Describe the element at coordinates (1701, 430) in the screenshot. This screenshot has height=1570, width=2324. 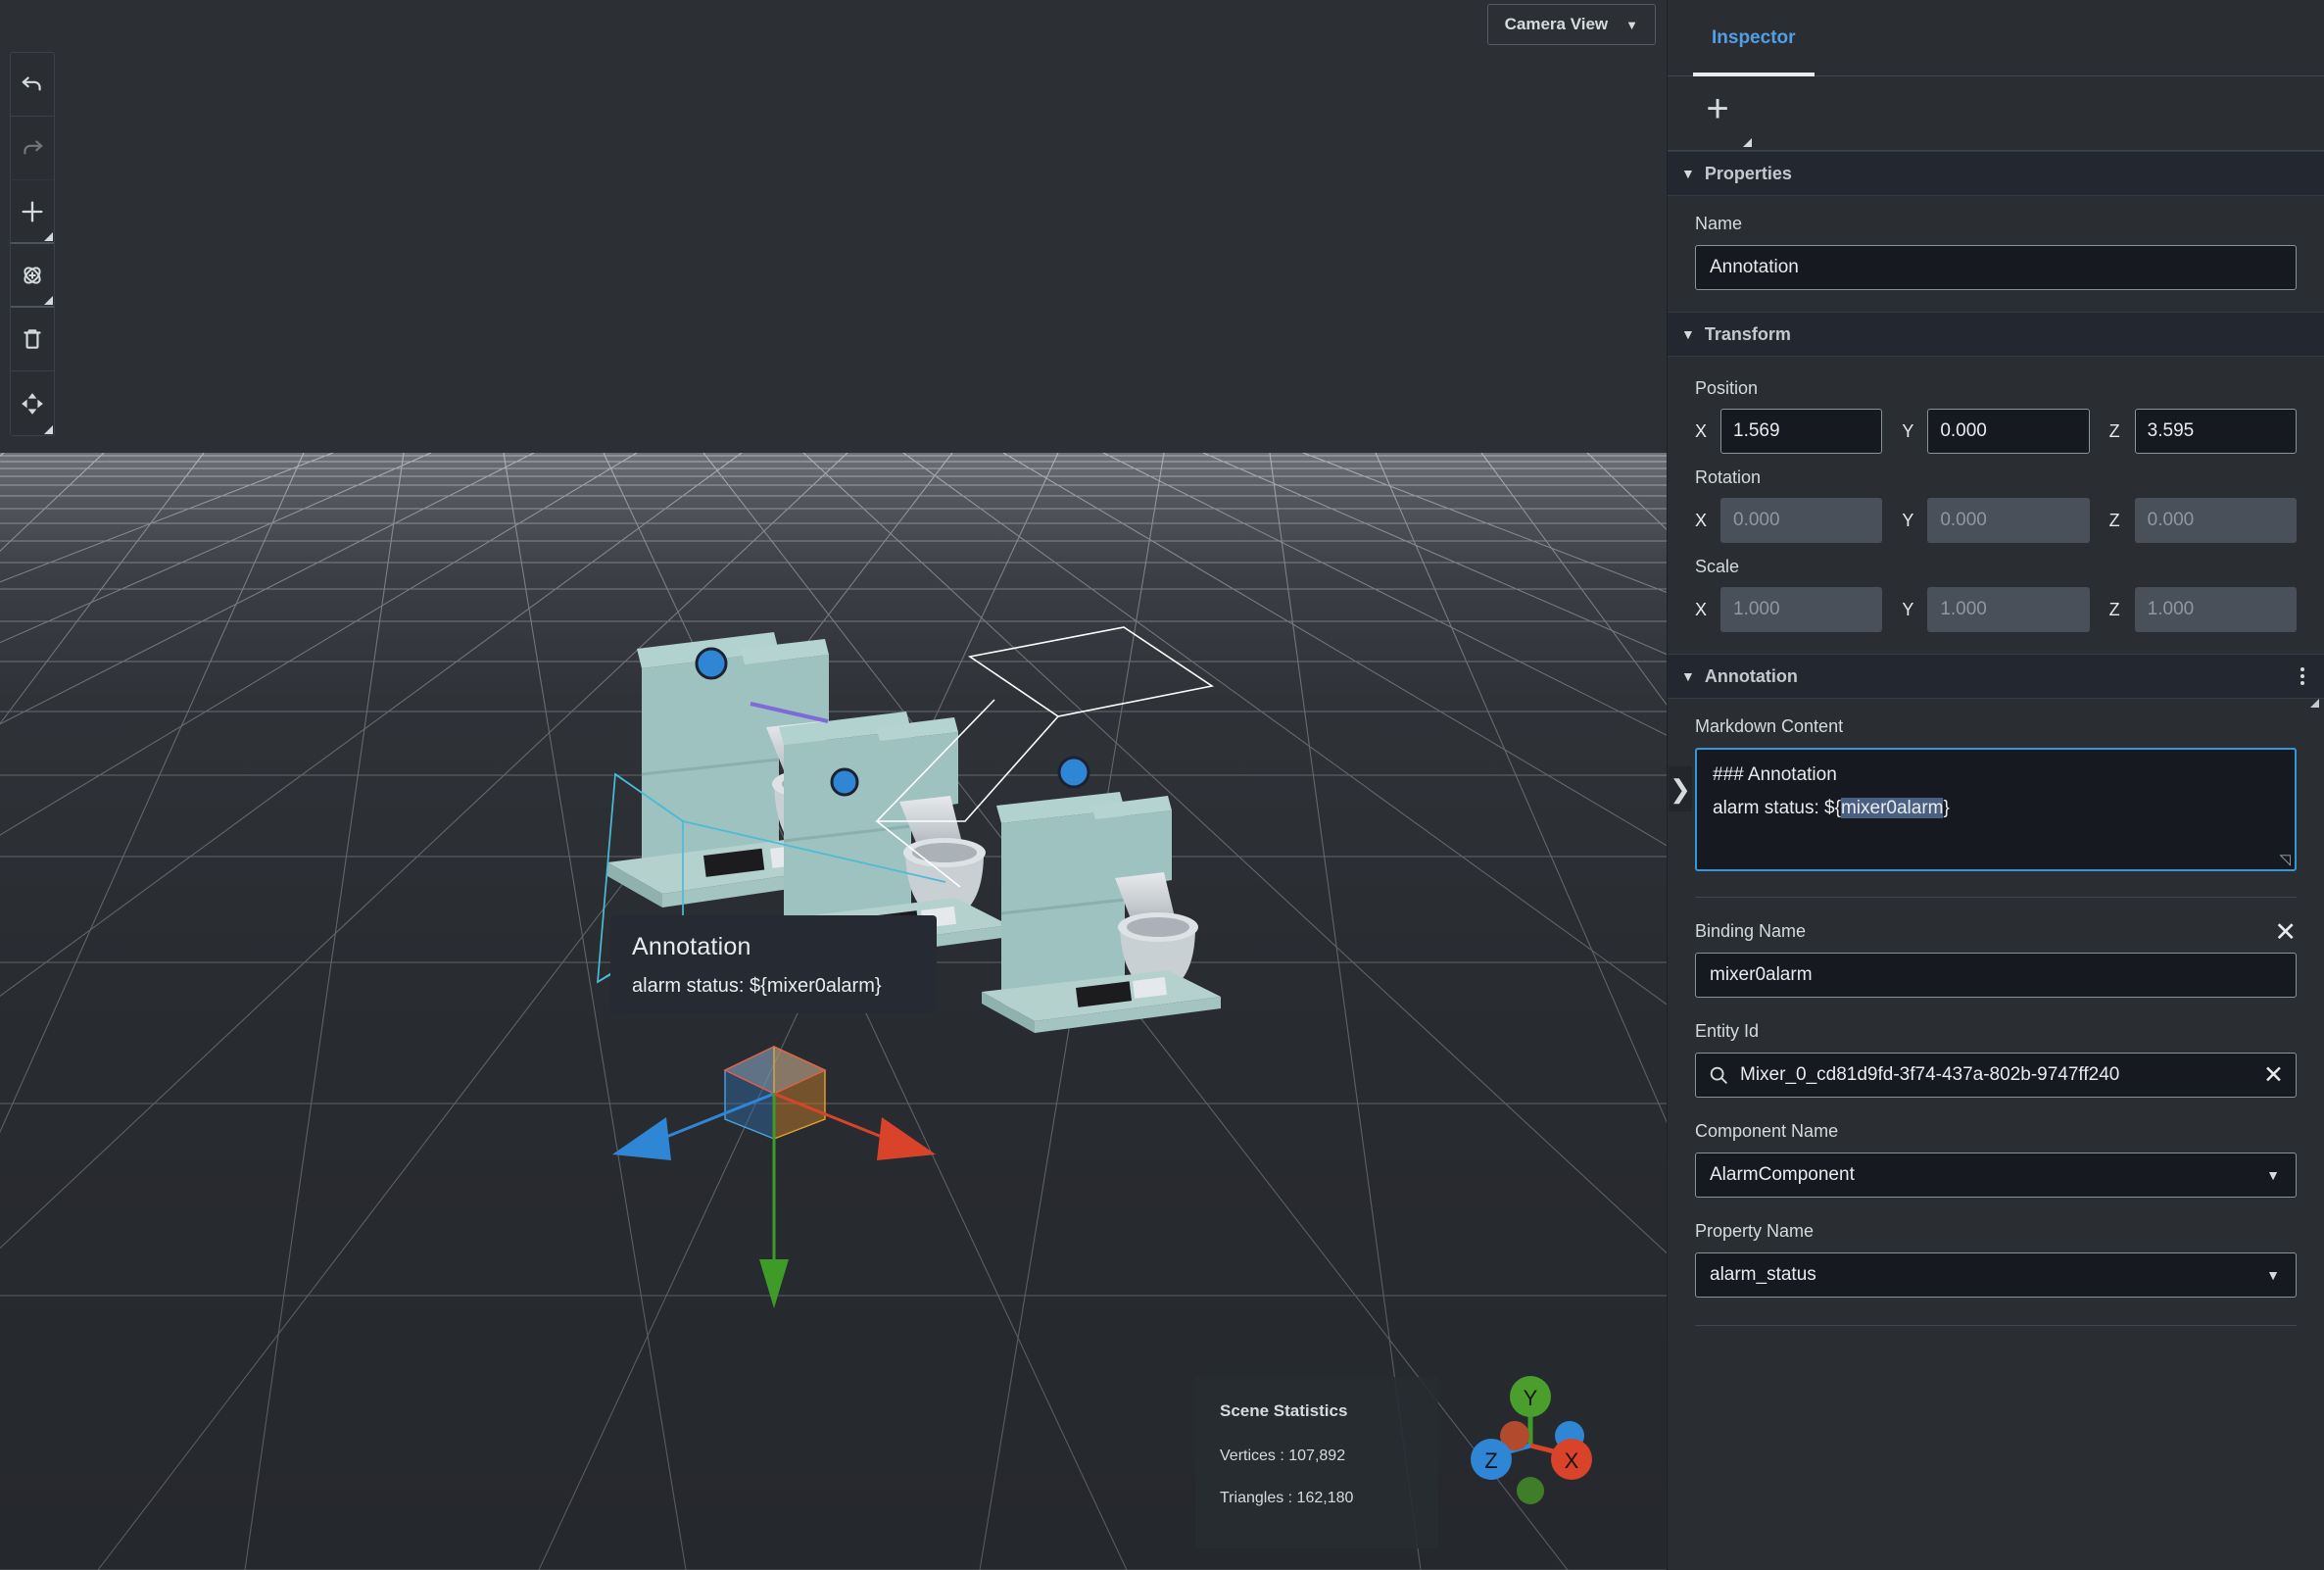
I see `position-x-axis-label: X` at that location.